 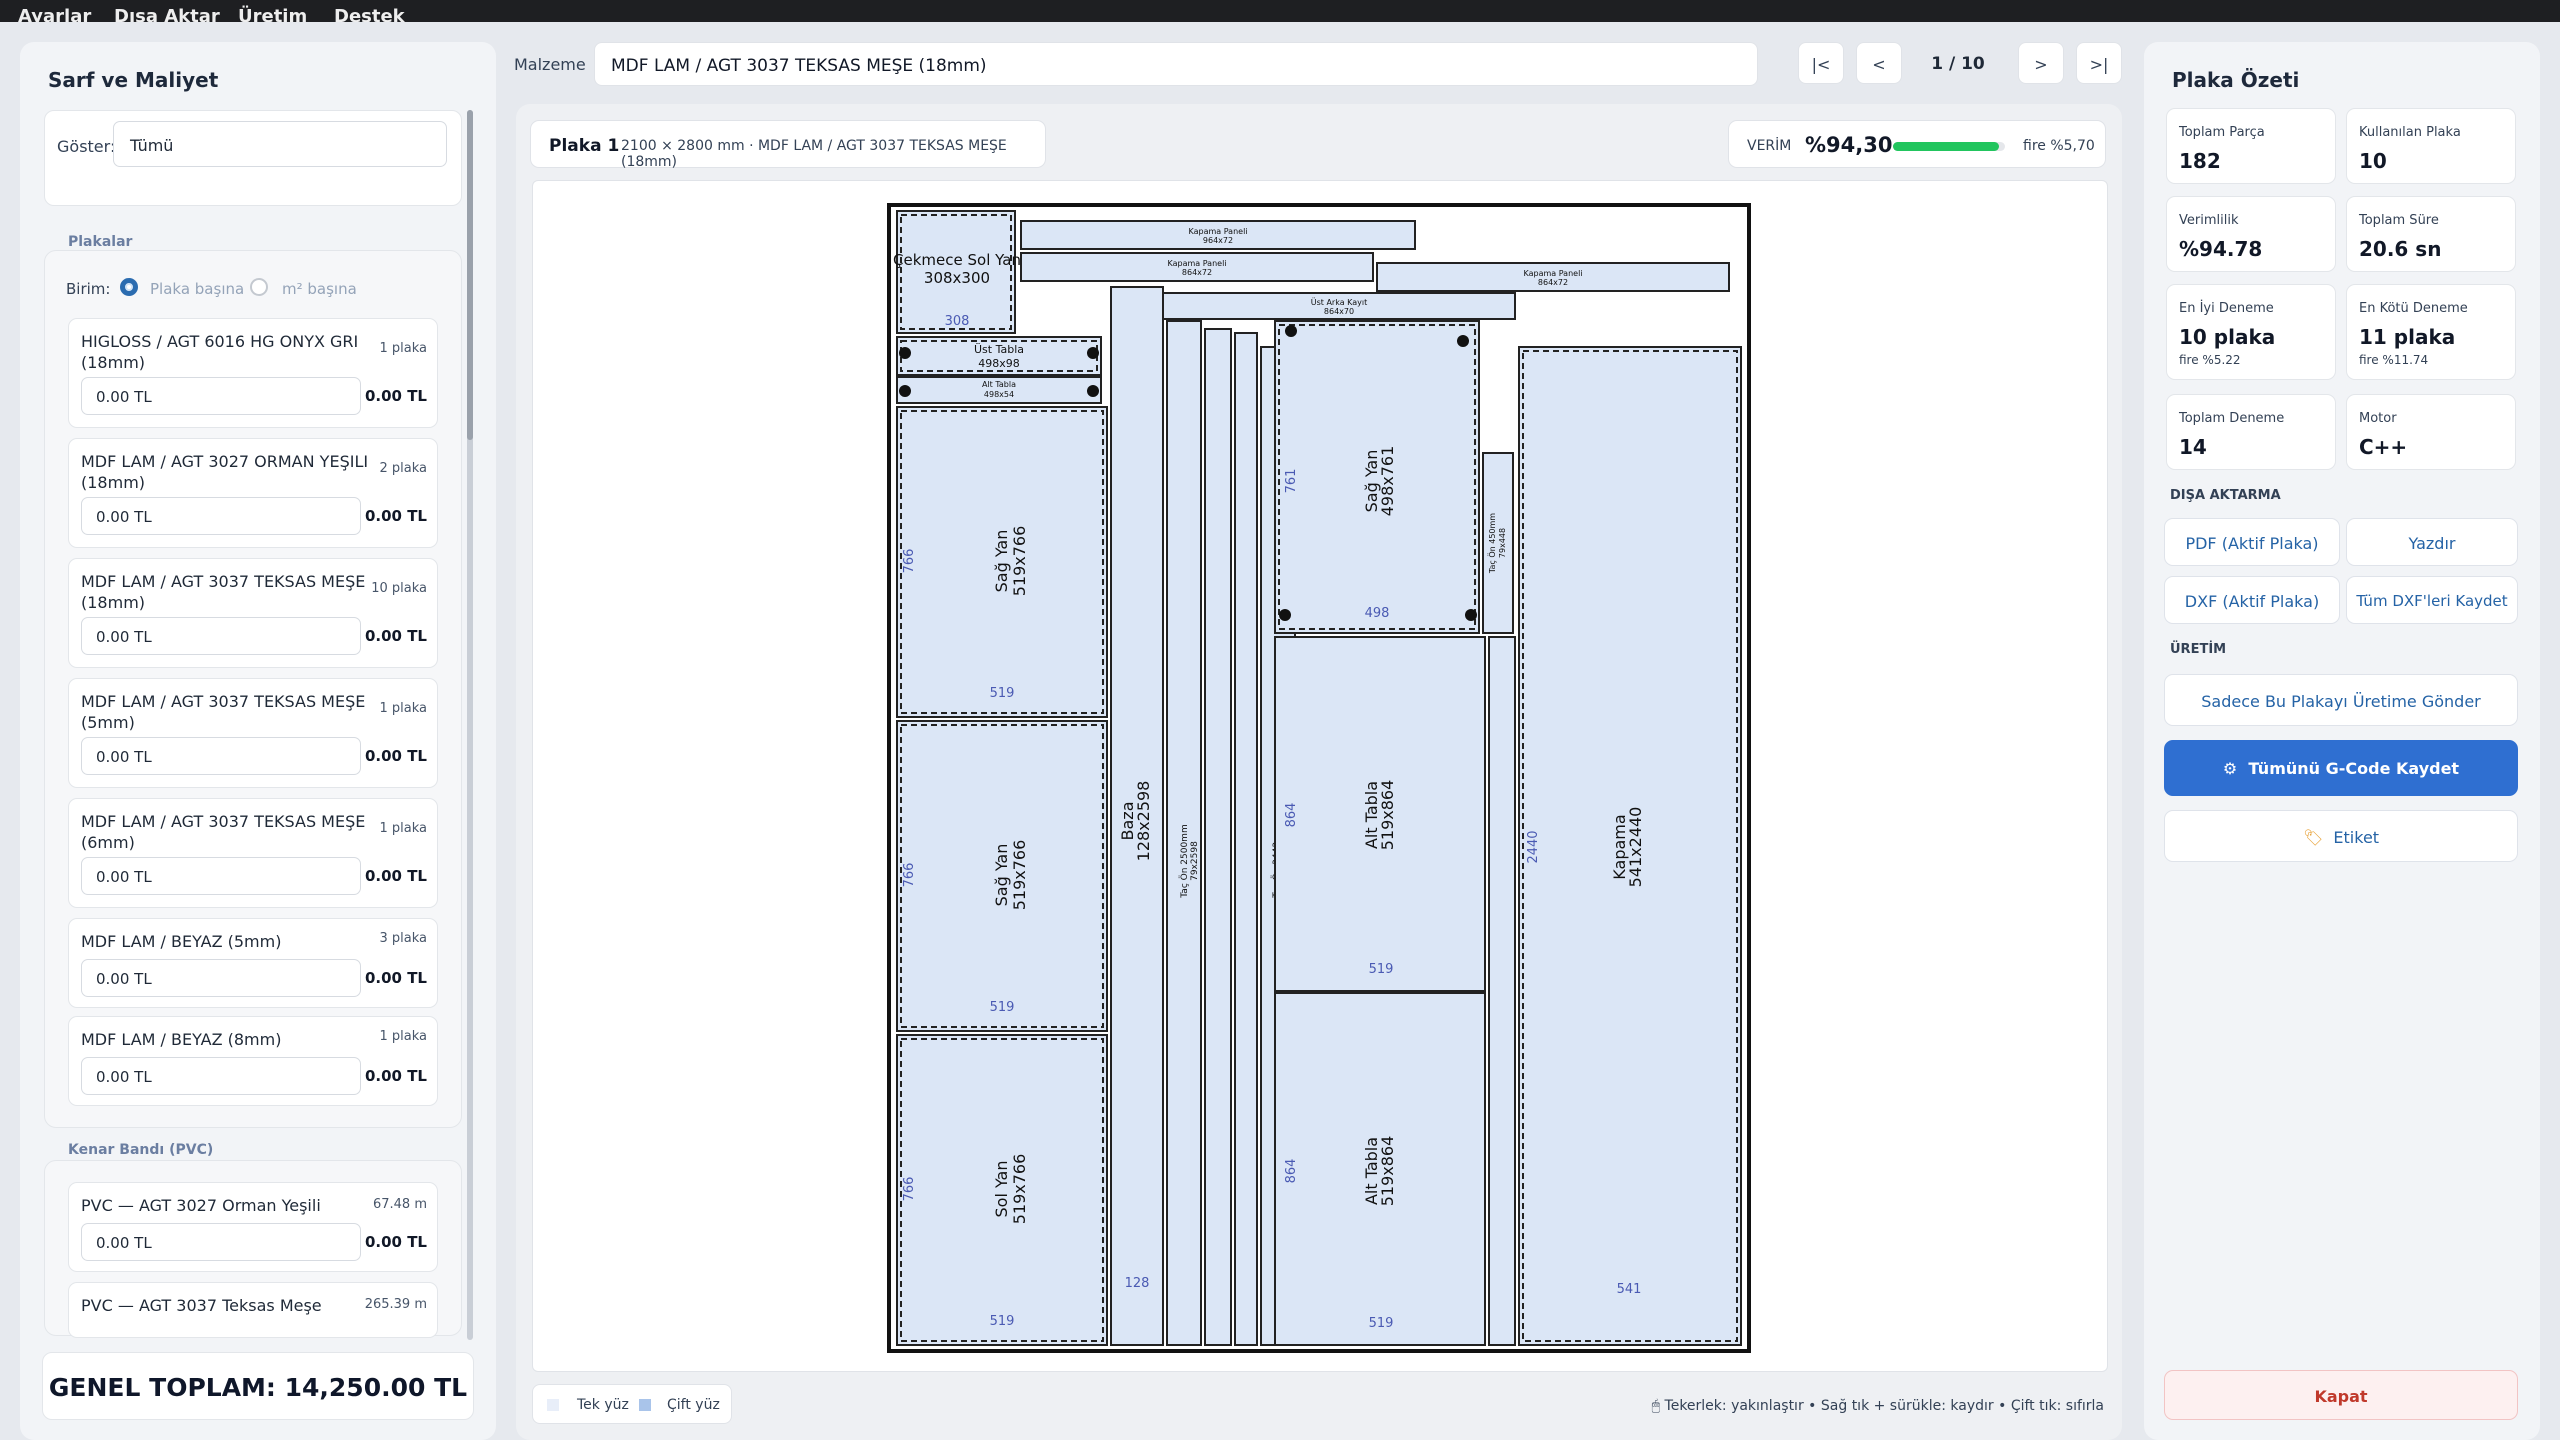 What do you see at coordinates (1339, 311) in the screenshot?
I see `svg-text: 864x70` at bounding box center [1339, 311].